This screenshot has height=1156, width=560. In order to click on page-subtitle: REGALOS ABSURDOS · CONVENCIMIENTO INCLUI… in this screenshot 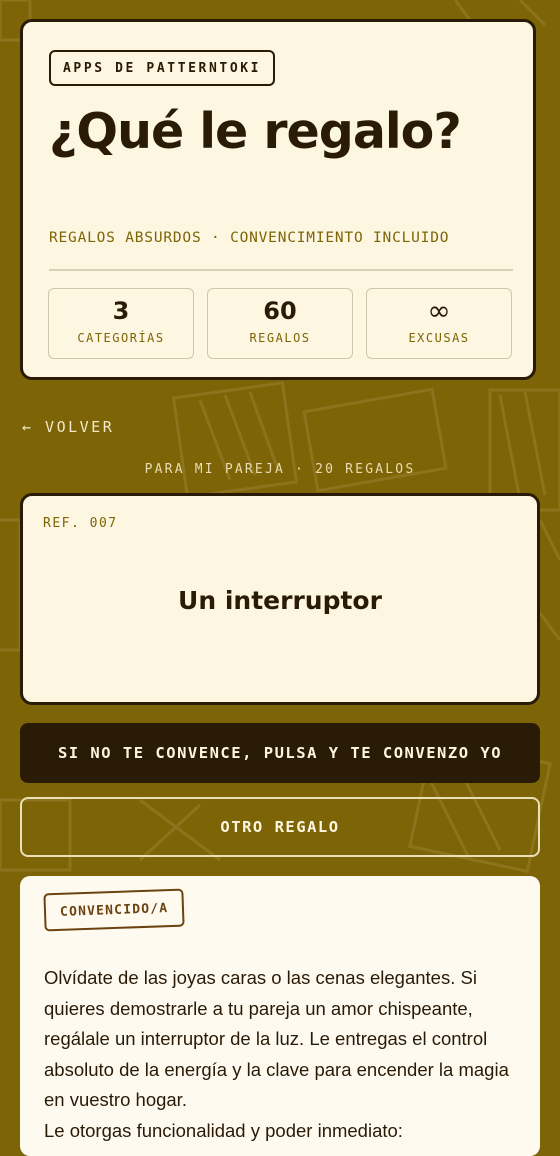, I will do `click(249, 238)`.